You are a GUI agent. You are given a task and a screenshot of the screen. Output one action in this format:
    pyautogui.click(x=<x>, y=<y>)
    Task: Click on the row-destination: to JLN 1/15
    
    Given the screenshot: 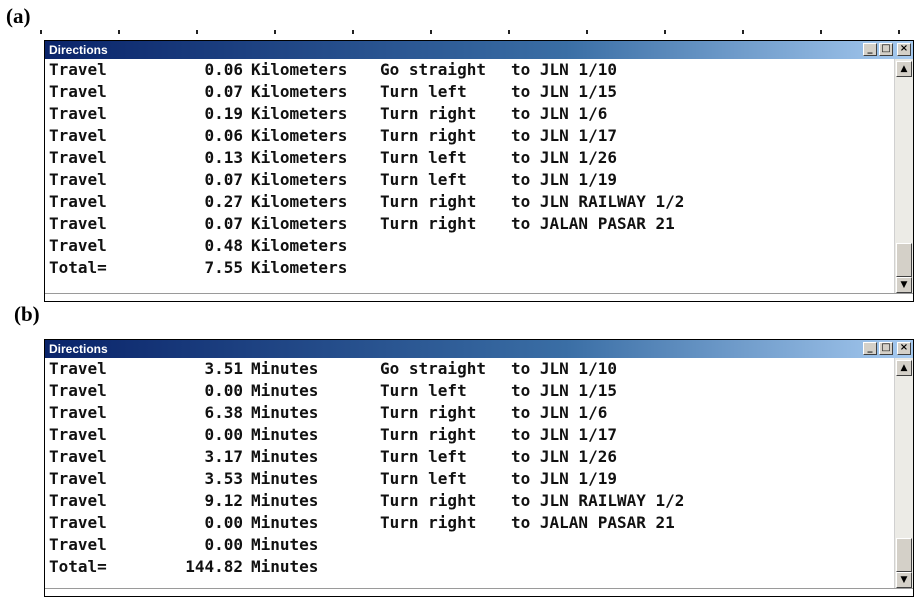 What is the action you would take?
    pyautogui.click(x=564, y=390)
    